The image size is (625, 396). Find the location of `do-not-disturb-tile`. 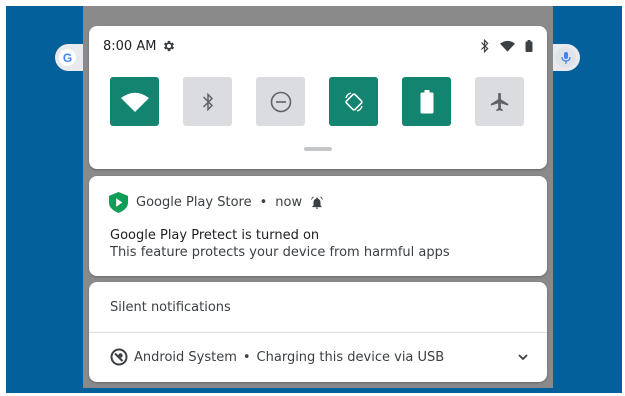

do-not-disturb-tile is located at coordinates (280, 101).